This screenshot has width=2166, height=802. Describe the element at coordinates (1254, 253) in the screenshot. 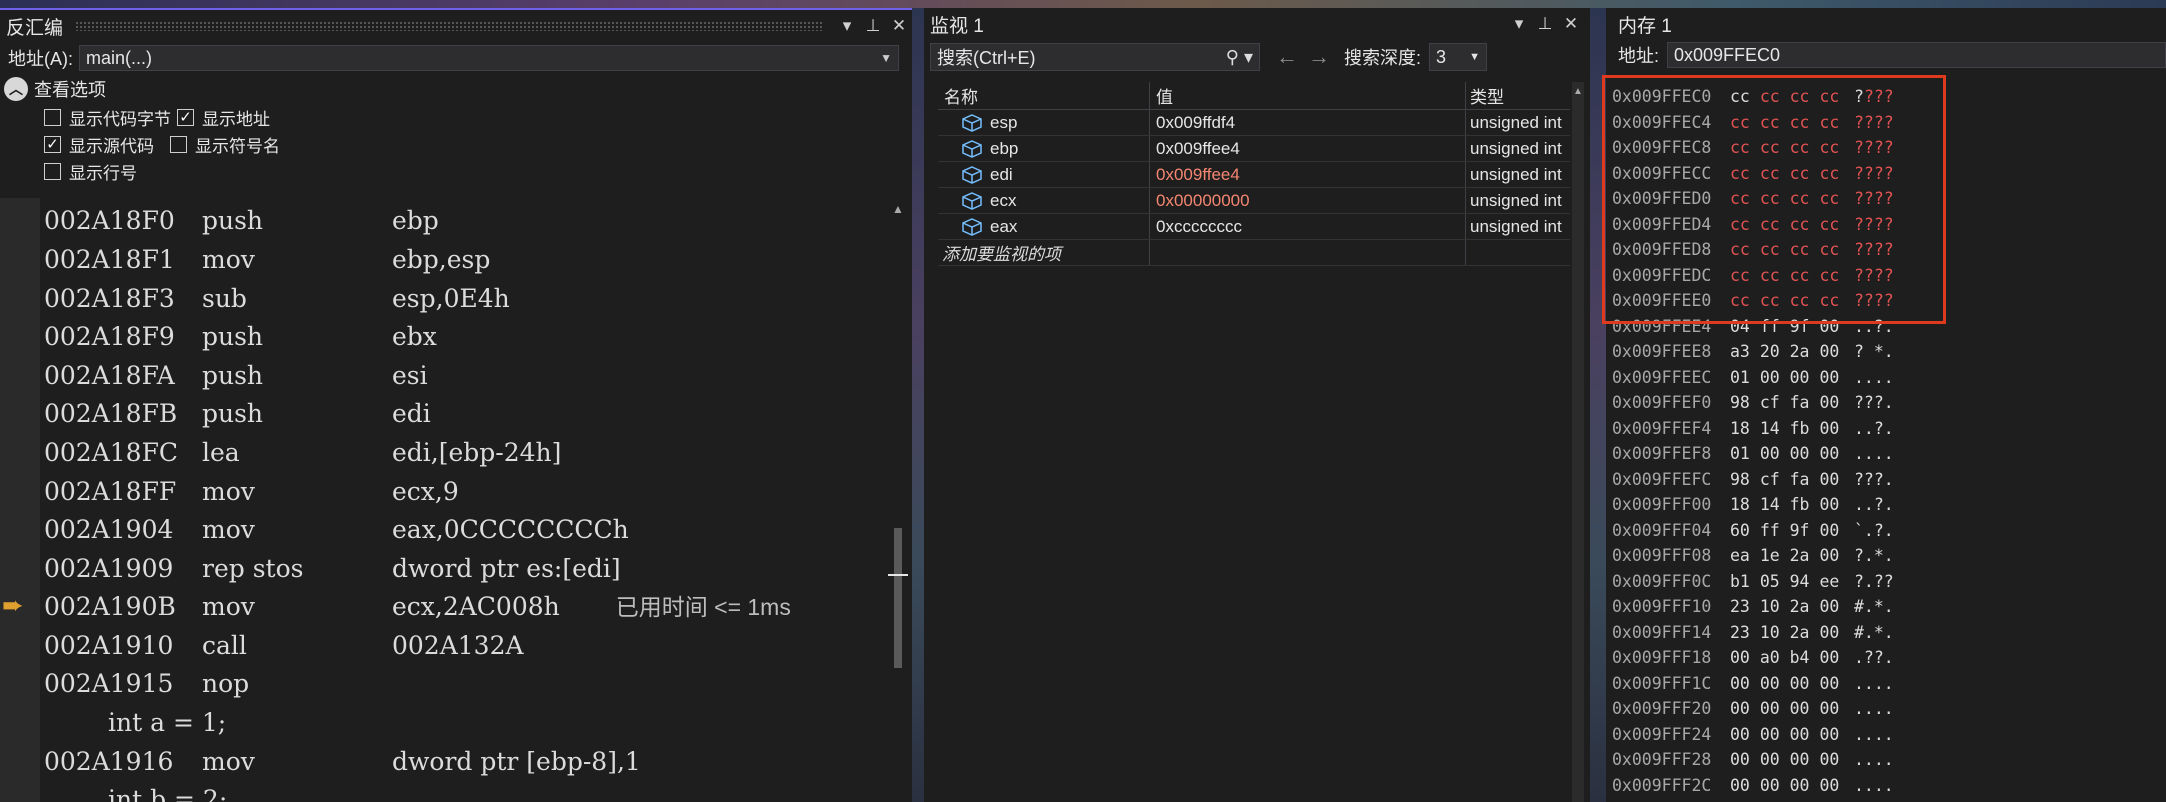

I see `watch-add-row: 添加要监视的项` at that location.